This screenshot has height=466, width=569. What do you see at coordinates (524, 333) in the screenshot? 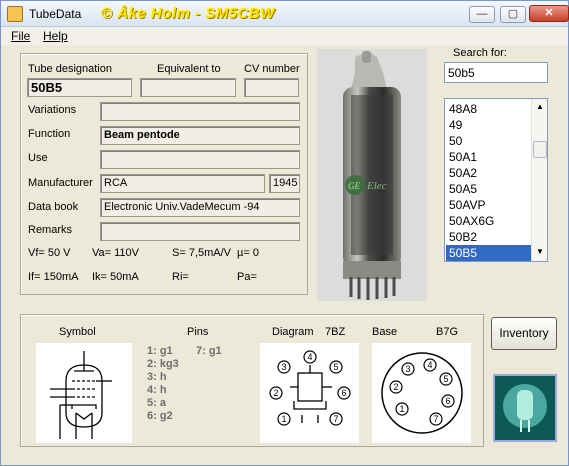
I see `inventory-button: Inventory` at bounding box center [524, 333].